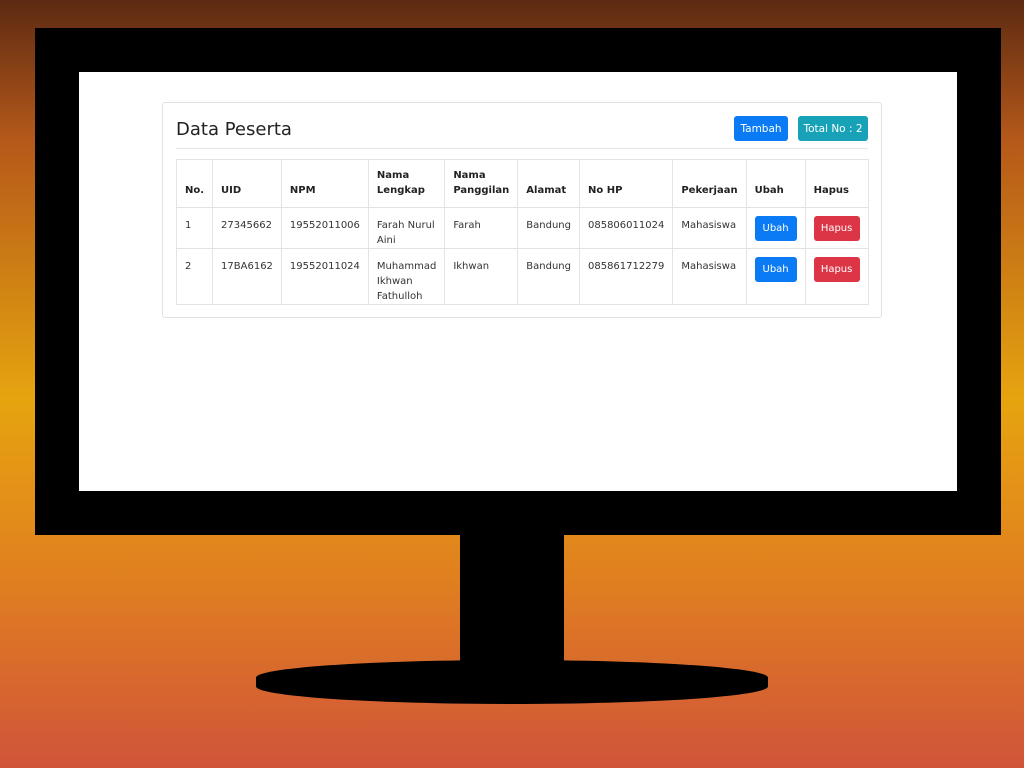 This screenshot has height=768, width=1024. What do you see at coordinates (194, 228) in the screenshot?
I see `cell-no: 1` at bounding box center [194, 228].